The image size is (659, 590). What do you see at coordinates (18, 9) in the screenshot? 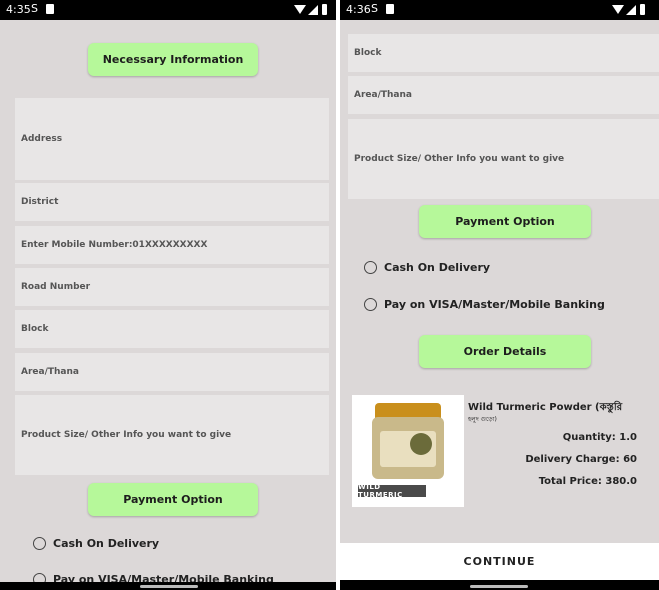
I see `status-time: 4:35` at bounding box center [18, 9].